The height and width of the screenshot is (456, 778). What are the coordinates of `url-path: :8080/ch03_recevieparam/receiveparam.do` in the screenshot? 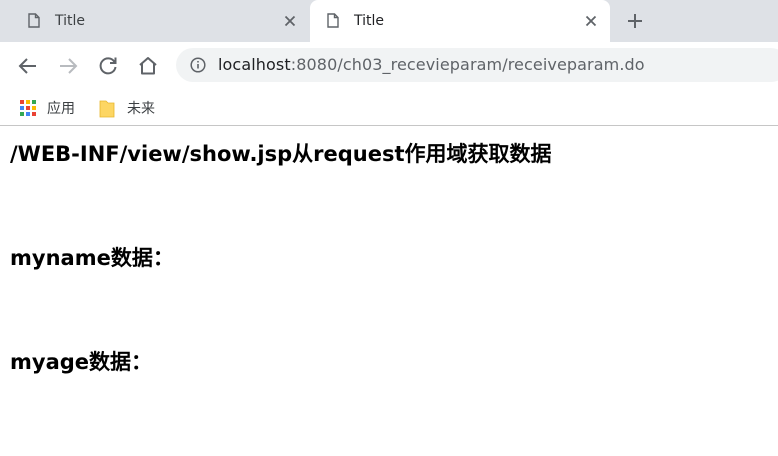 It's located at (467, 64).